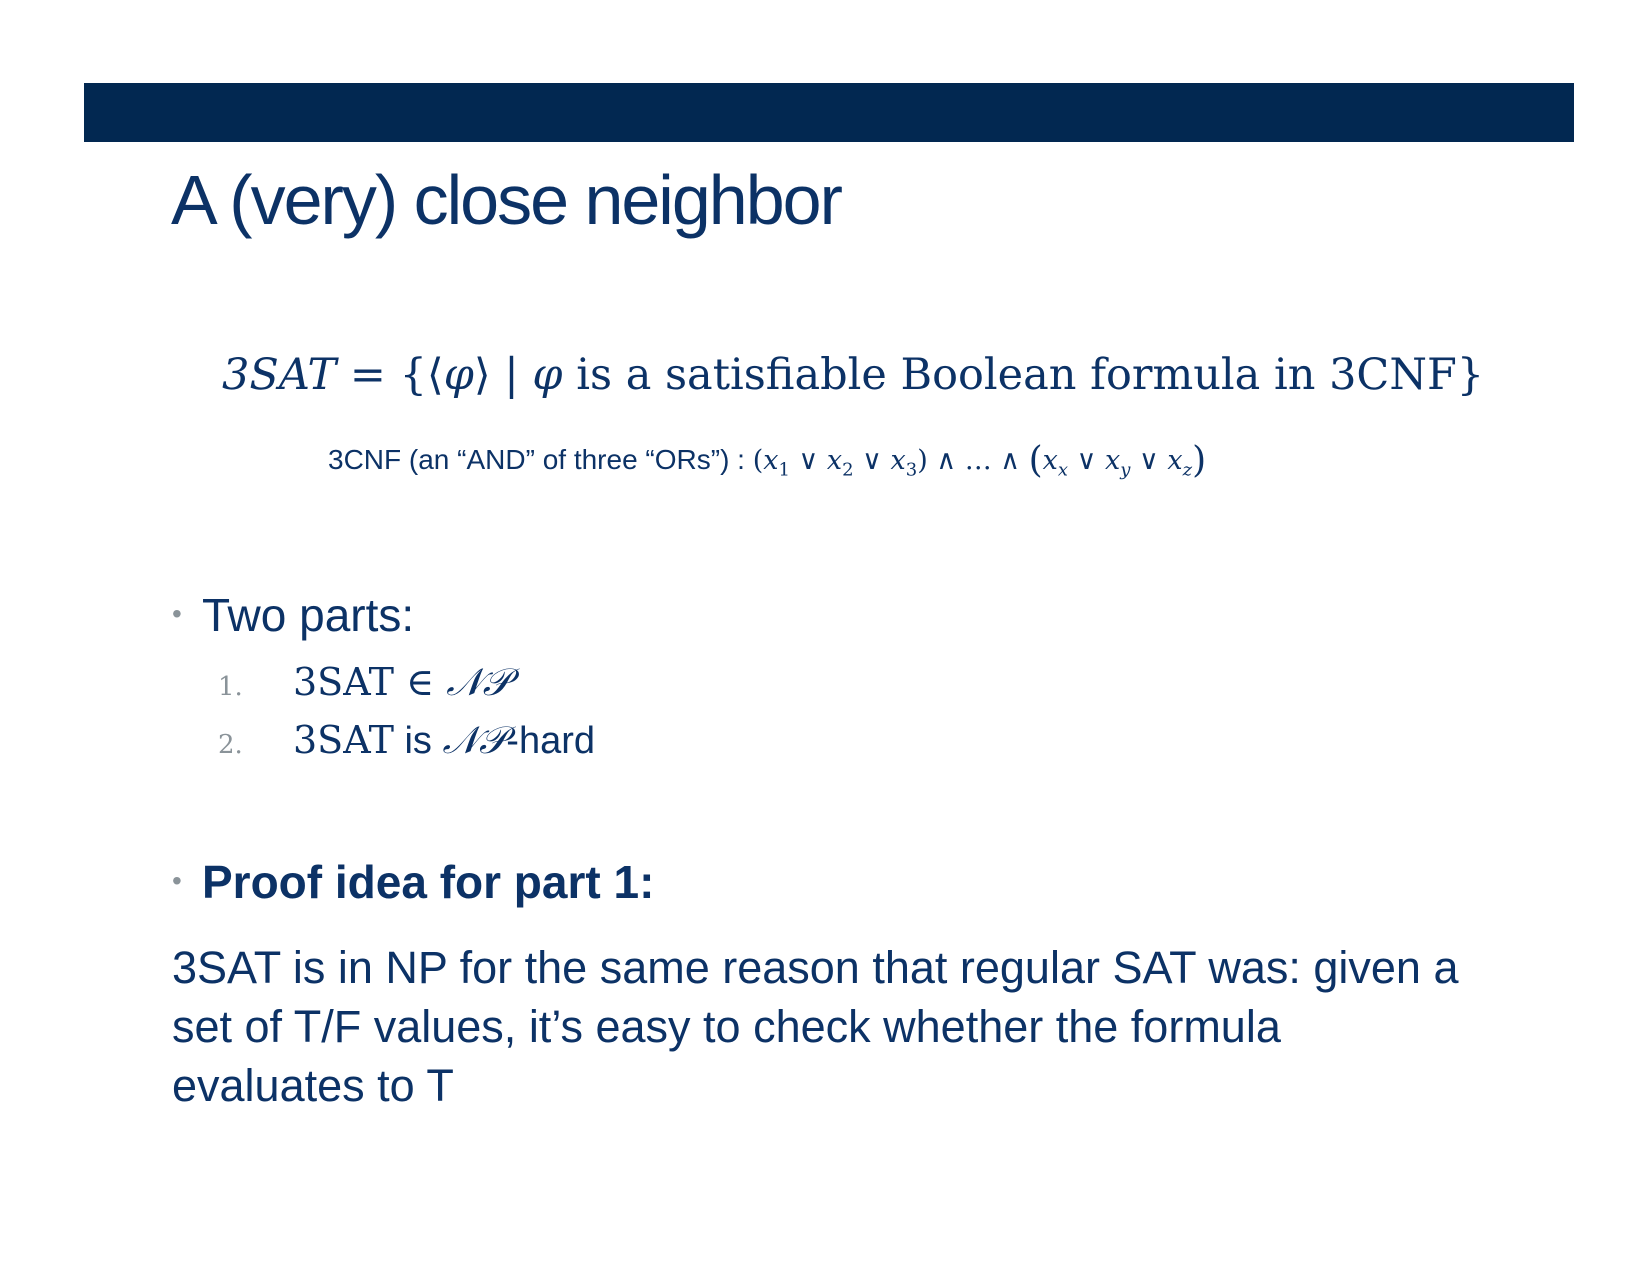 The height and width of the screenshot is (1275, 1651). Describe the element at coordinates (922, 460) in the screenshot. I see `paren-close: )` at that location.